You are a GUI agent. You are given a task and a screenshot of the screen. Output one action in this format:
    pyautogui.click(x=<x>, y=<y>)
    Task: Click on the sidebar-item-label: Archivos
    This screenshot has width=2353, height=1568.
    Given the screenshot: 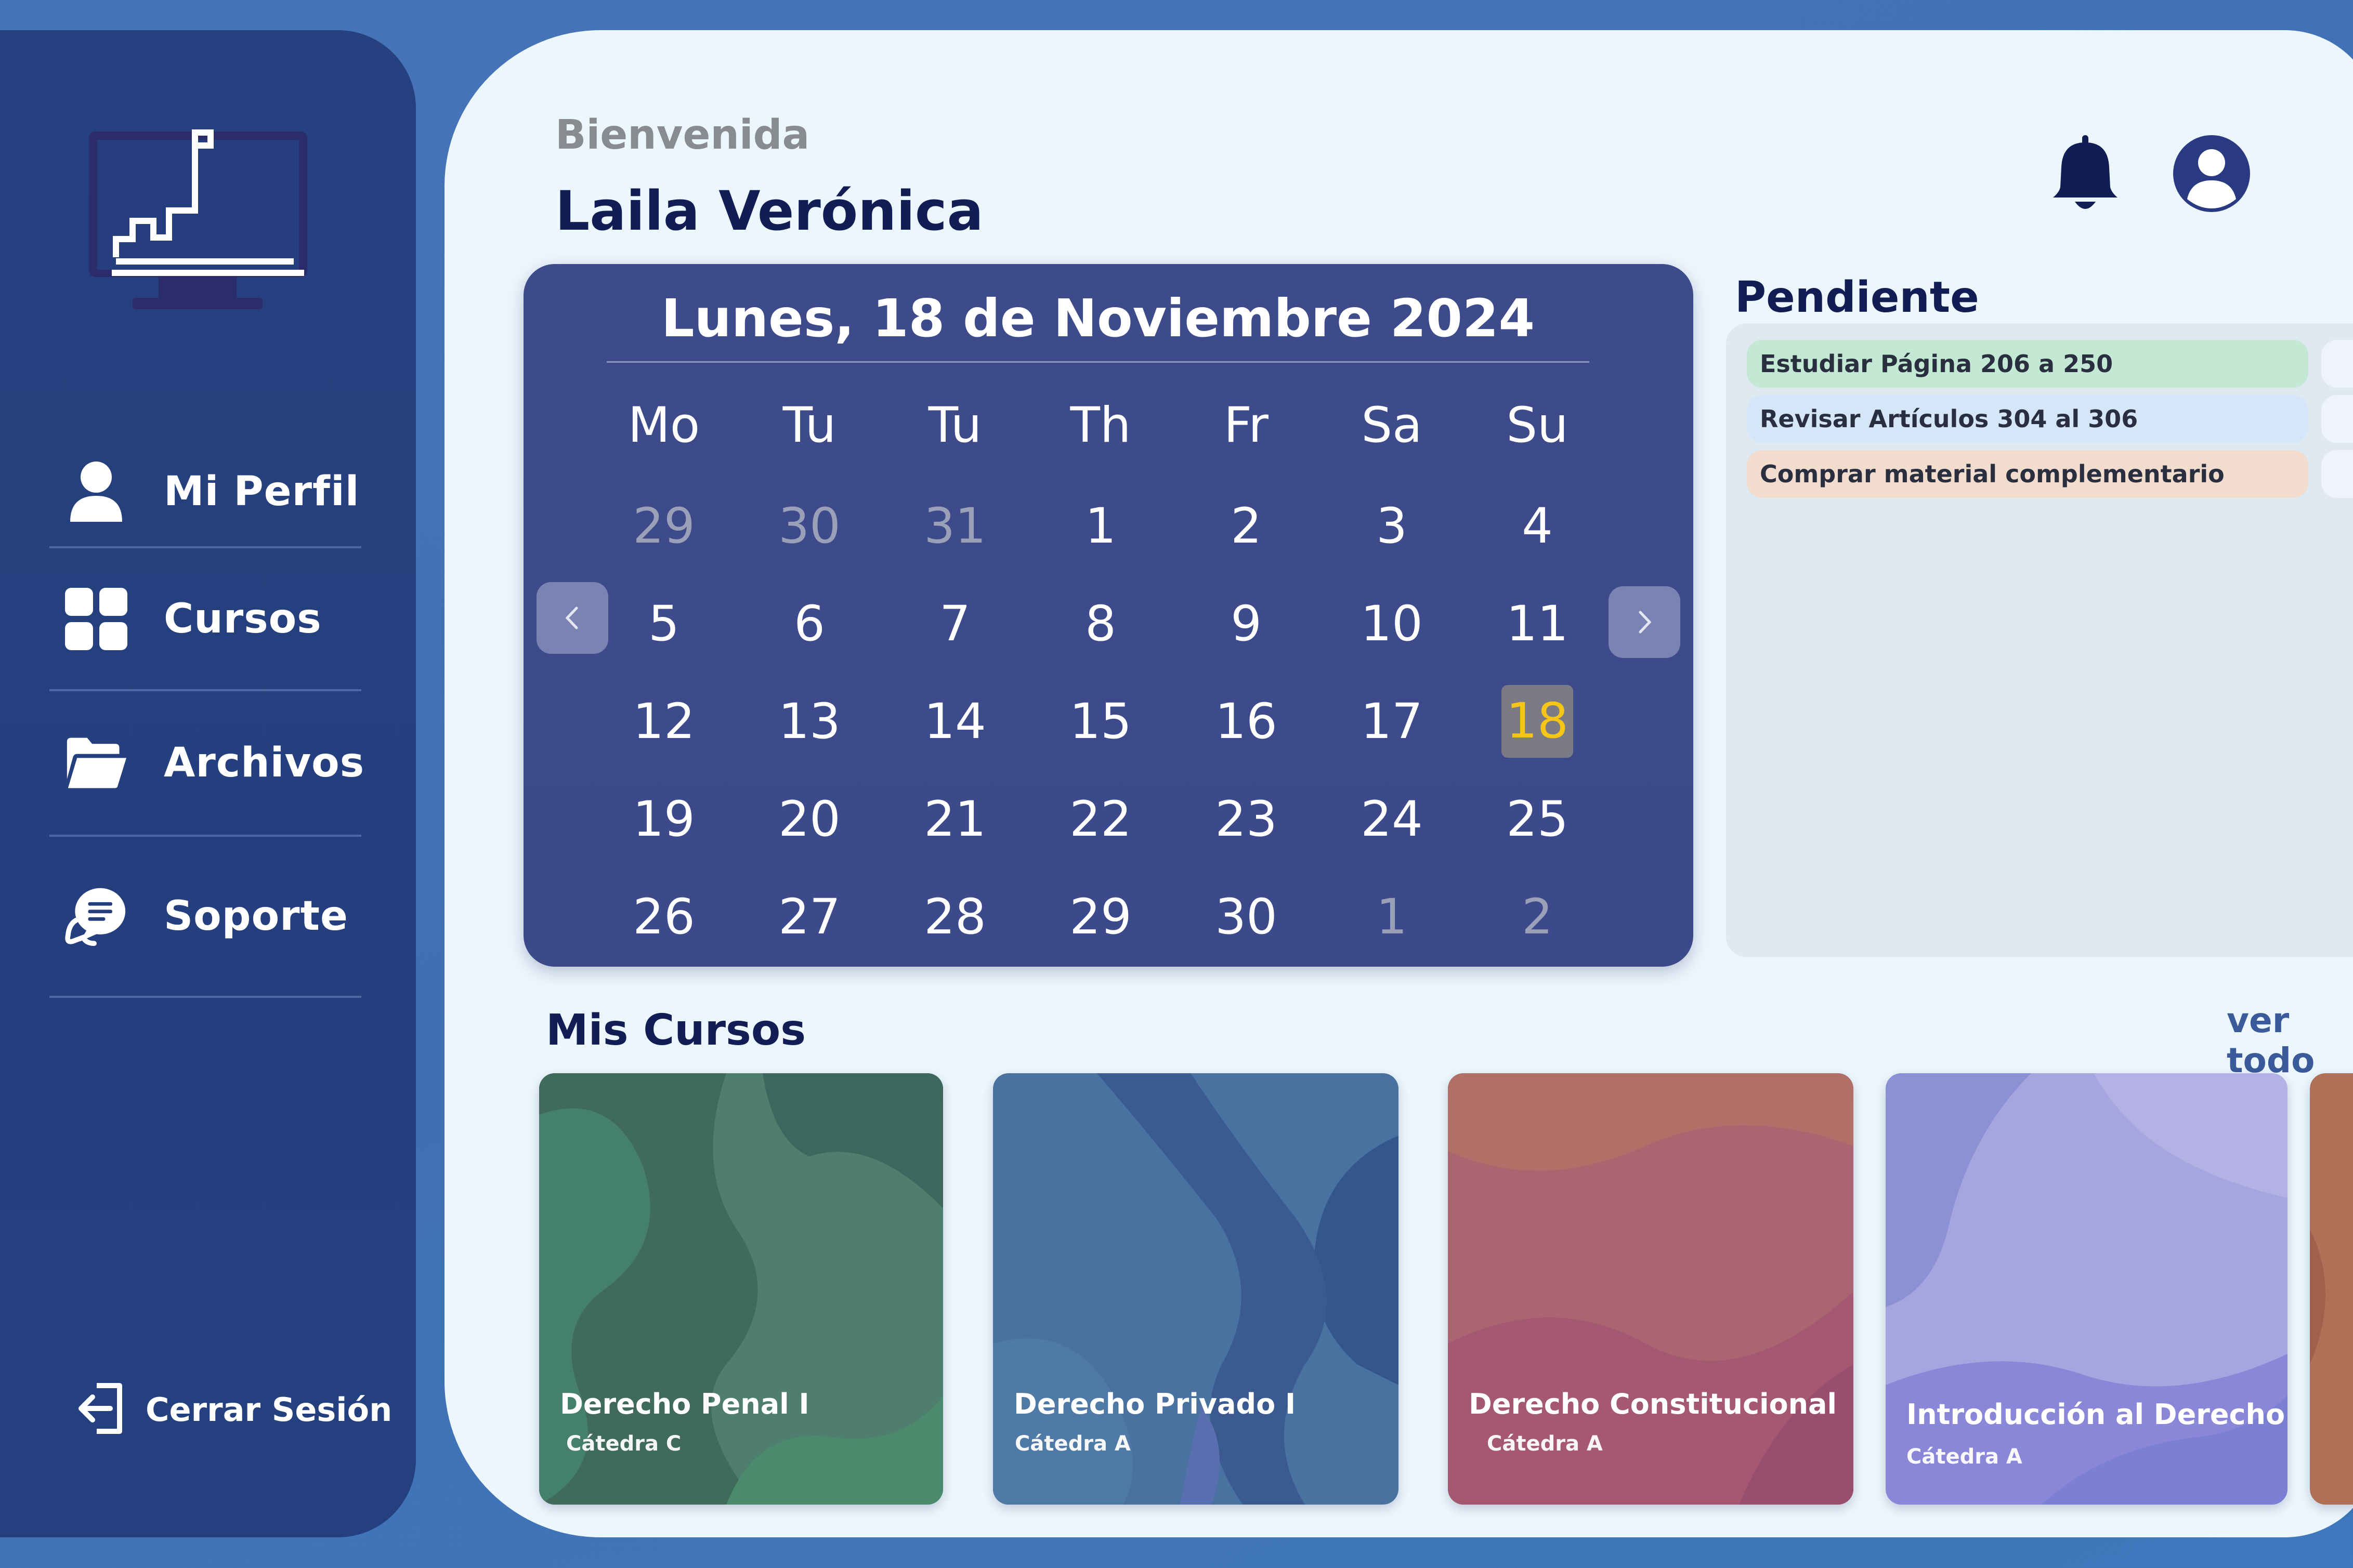 What is the action you would take?
    pyautogui.click(x=264, y=763)
    